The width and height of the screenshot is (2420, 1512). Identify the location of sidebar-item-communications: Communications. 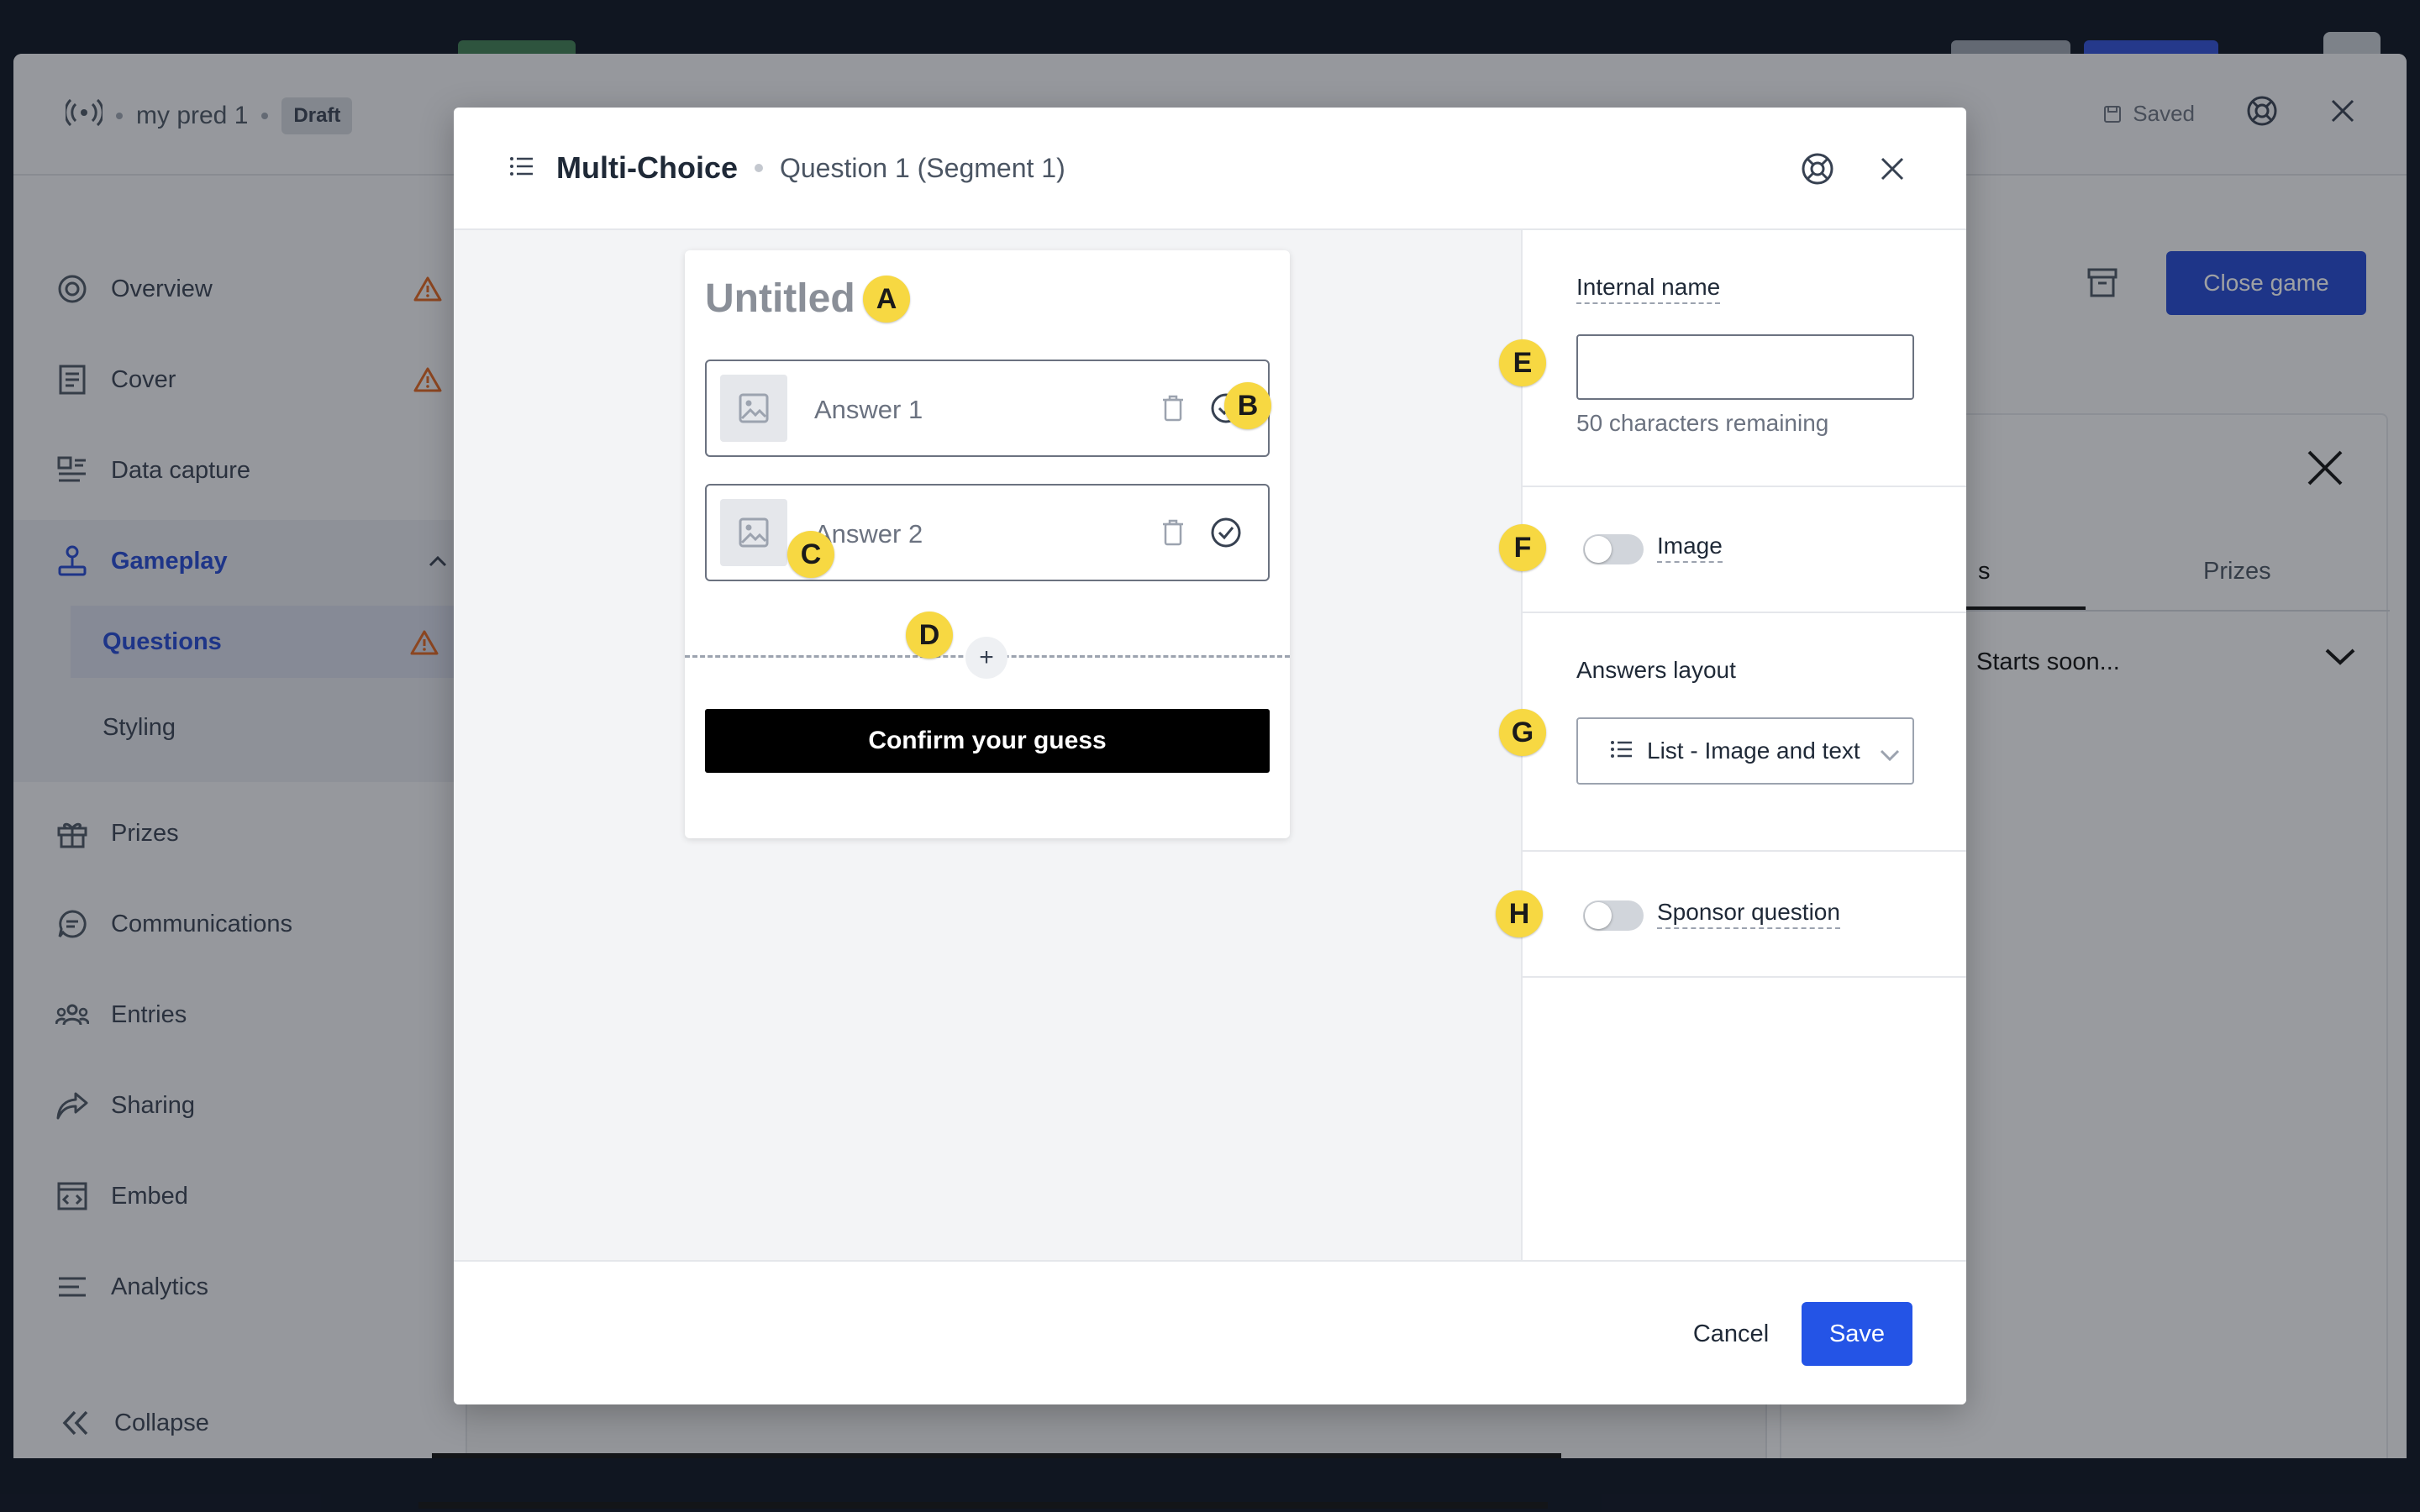
(240, 924).